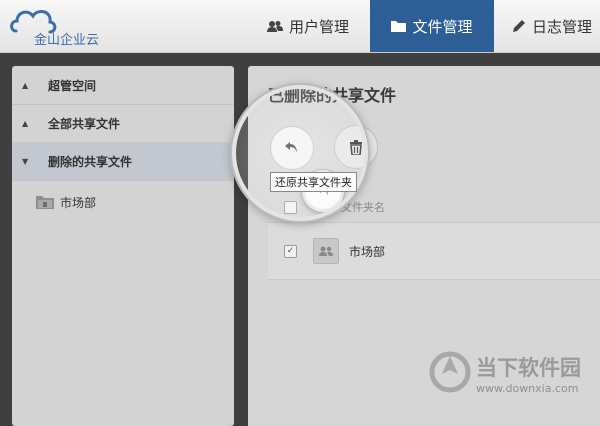 The width and height of the screenshot is (600, 426). Describe the element at coordinates (313, 182) in the screenshot. I see `restore-tooltip: 还原共享文件夹` at that location.